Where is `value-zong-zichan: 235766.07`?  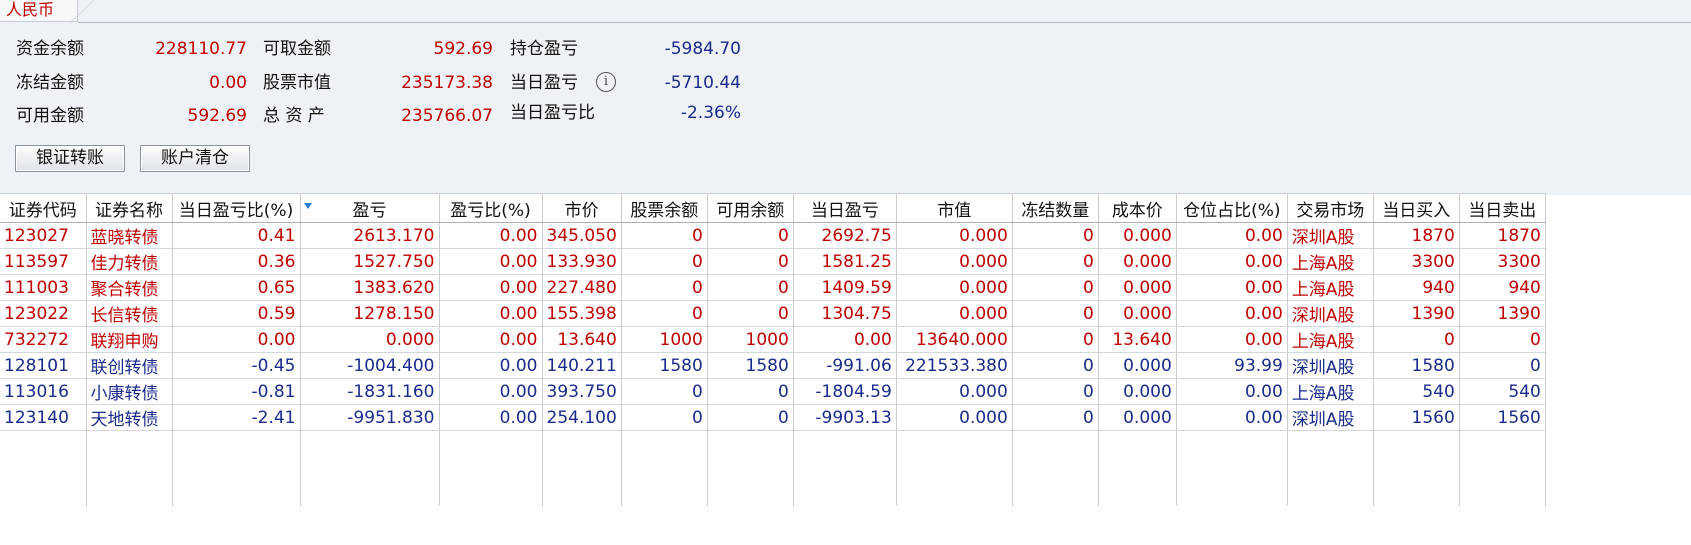 value-zong-zichan: 235766.07 is located at coordinates (447, 116).